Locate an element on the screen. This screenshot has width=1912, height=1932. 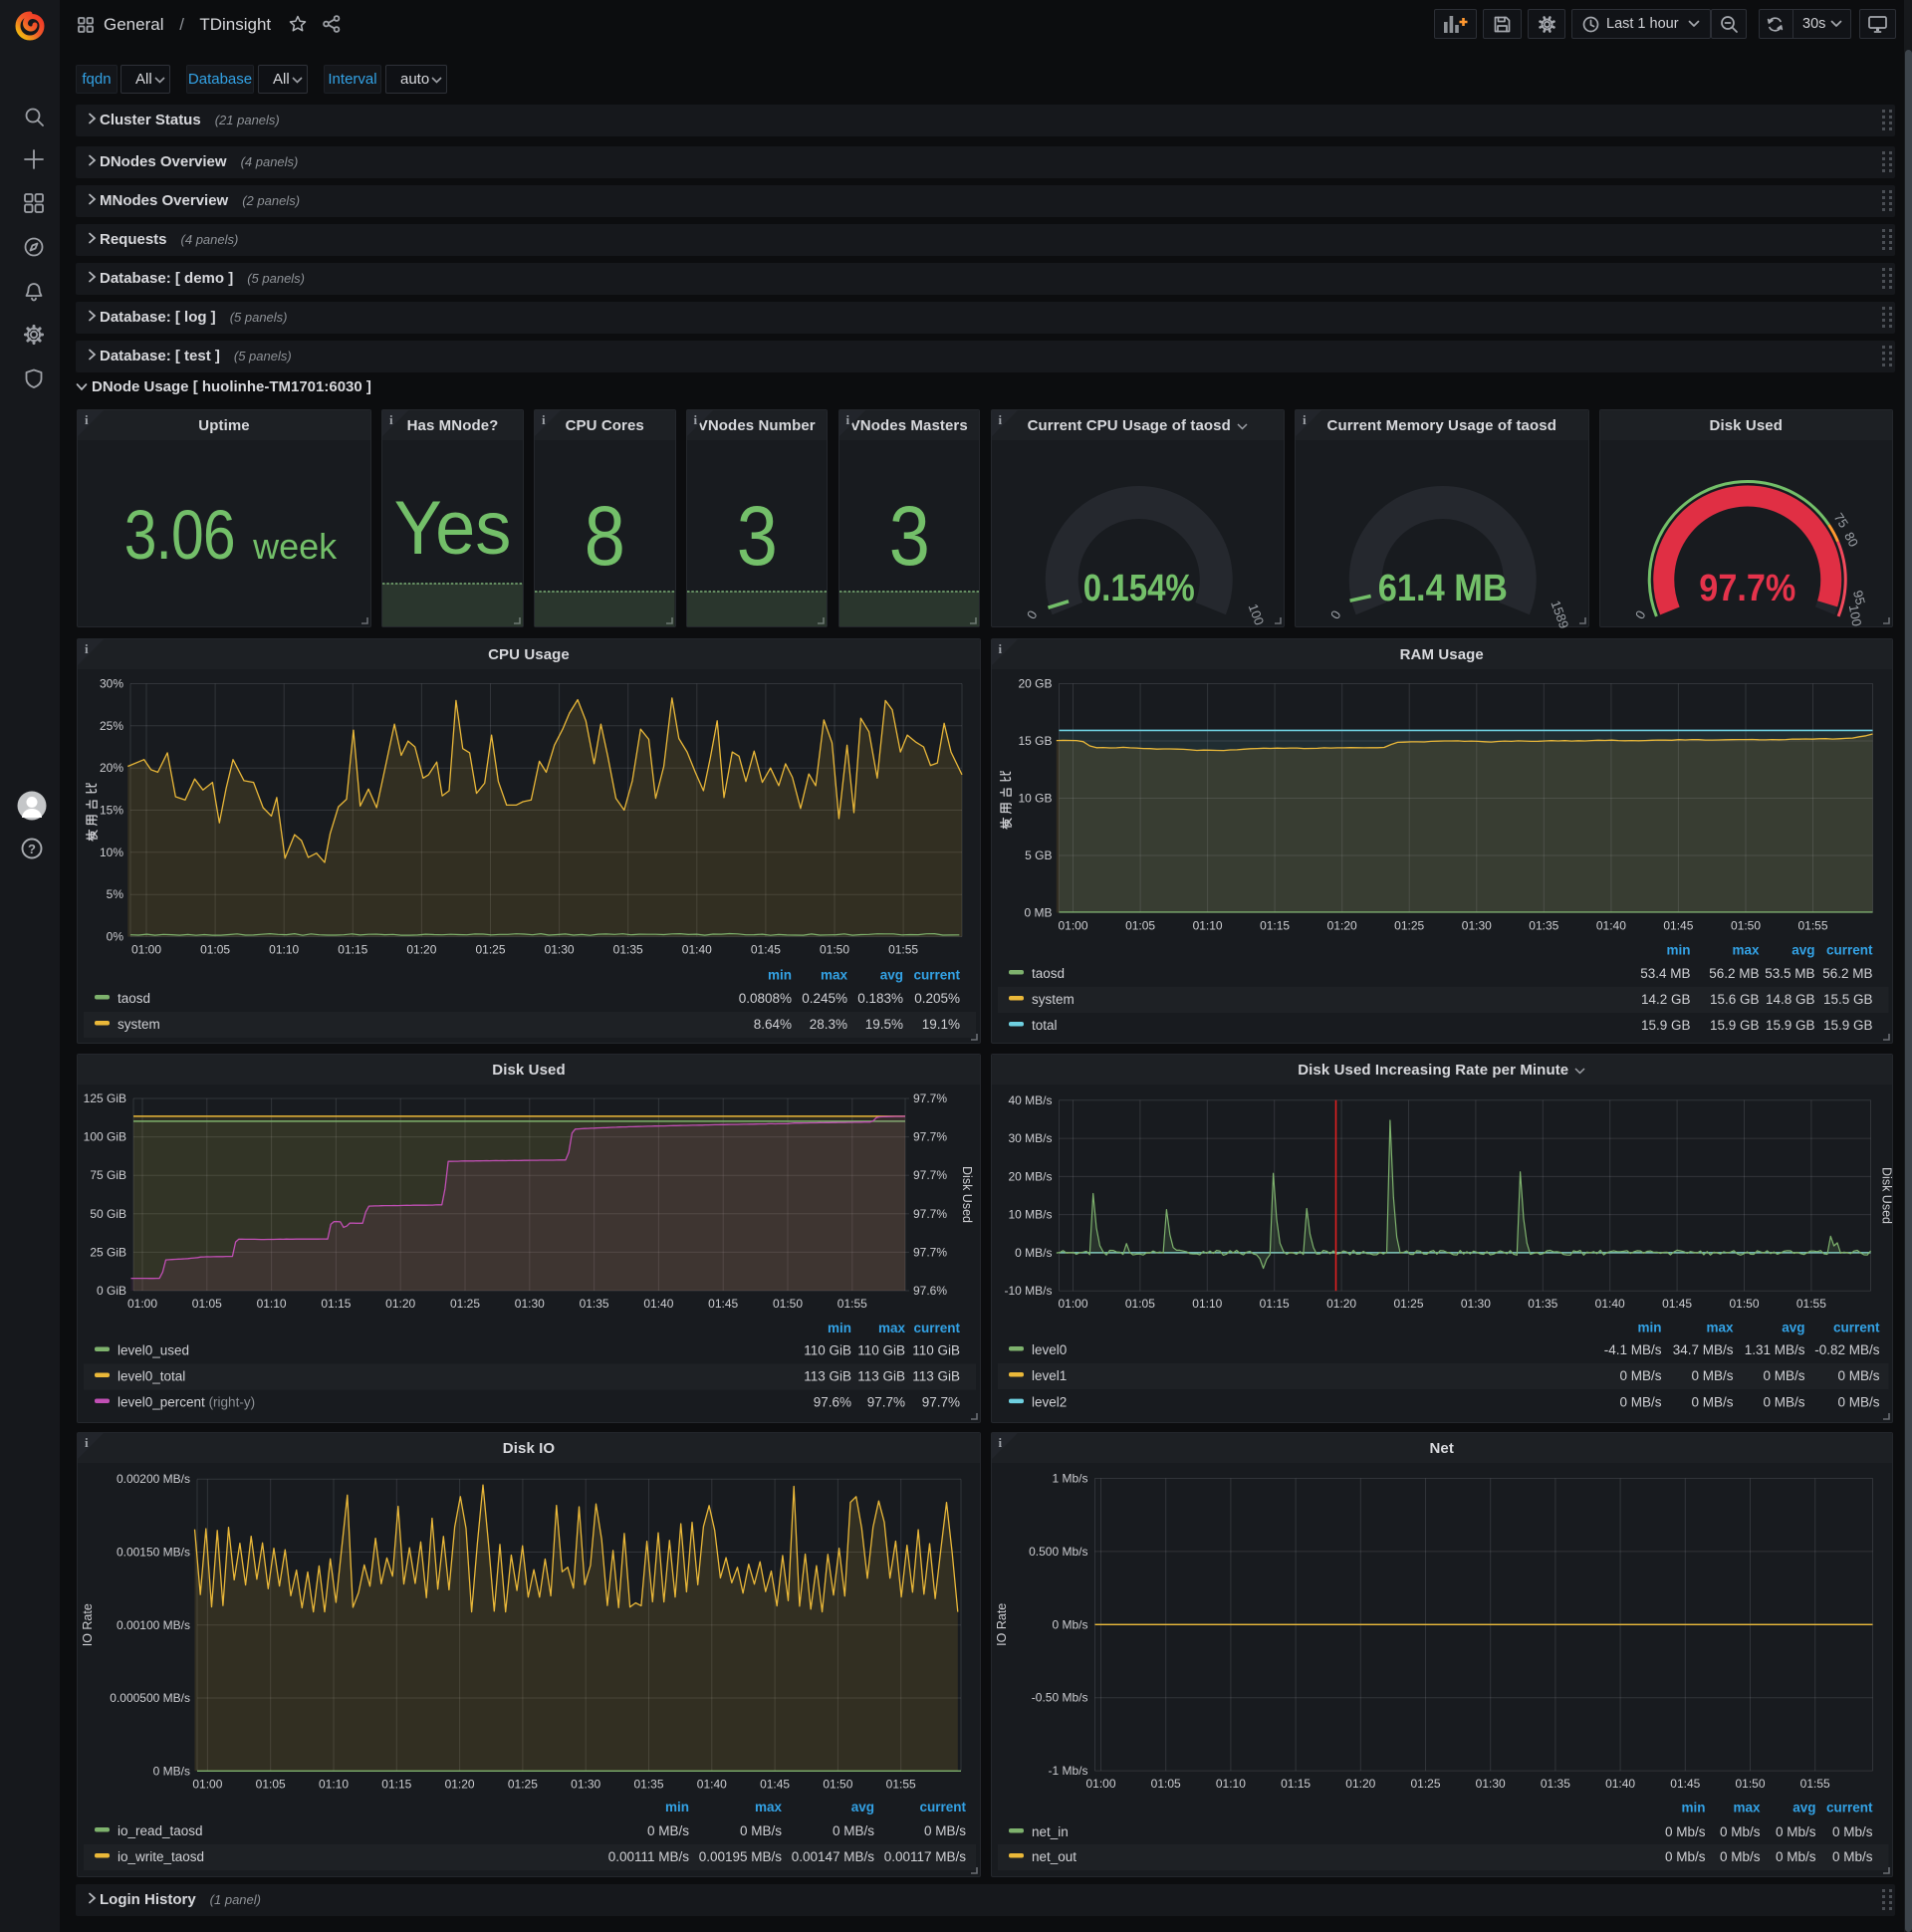
svg-text: 0 MB is located at coordinates (1038, 912).